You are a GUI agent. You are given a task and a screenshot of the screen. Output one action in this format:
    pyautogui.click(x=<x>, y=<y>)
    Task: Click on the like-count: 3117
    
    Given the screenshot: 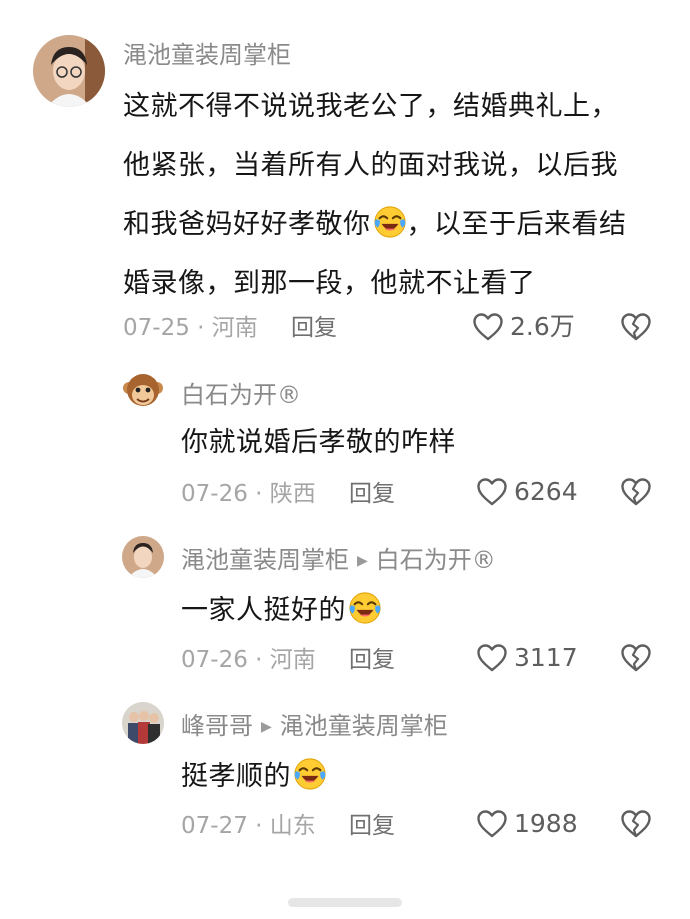 What is the action you would take?
    pyautogui.click(x=546, y=657)
    